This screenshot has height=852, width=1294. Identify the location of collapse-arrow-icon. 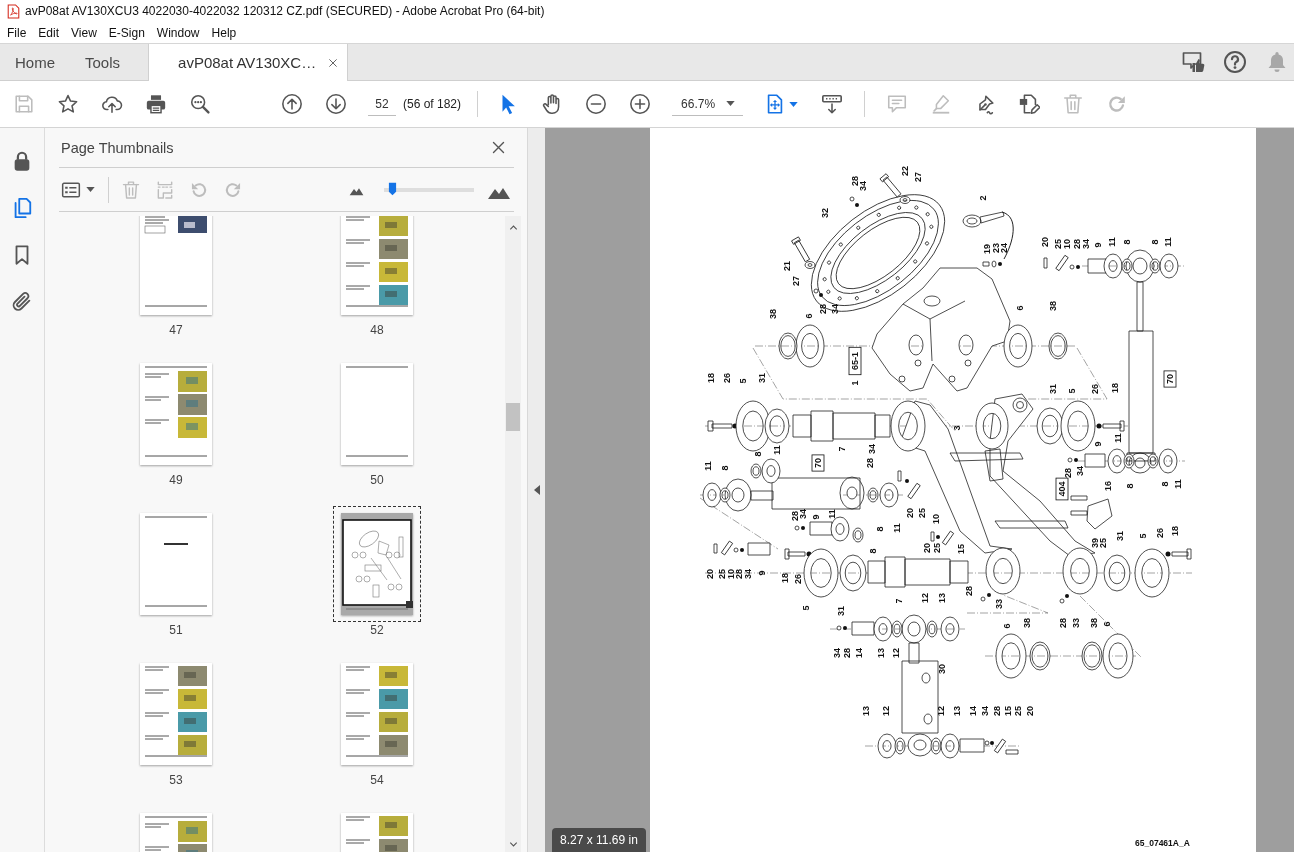
(536, 490).